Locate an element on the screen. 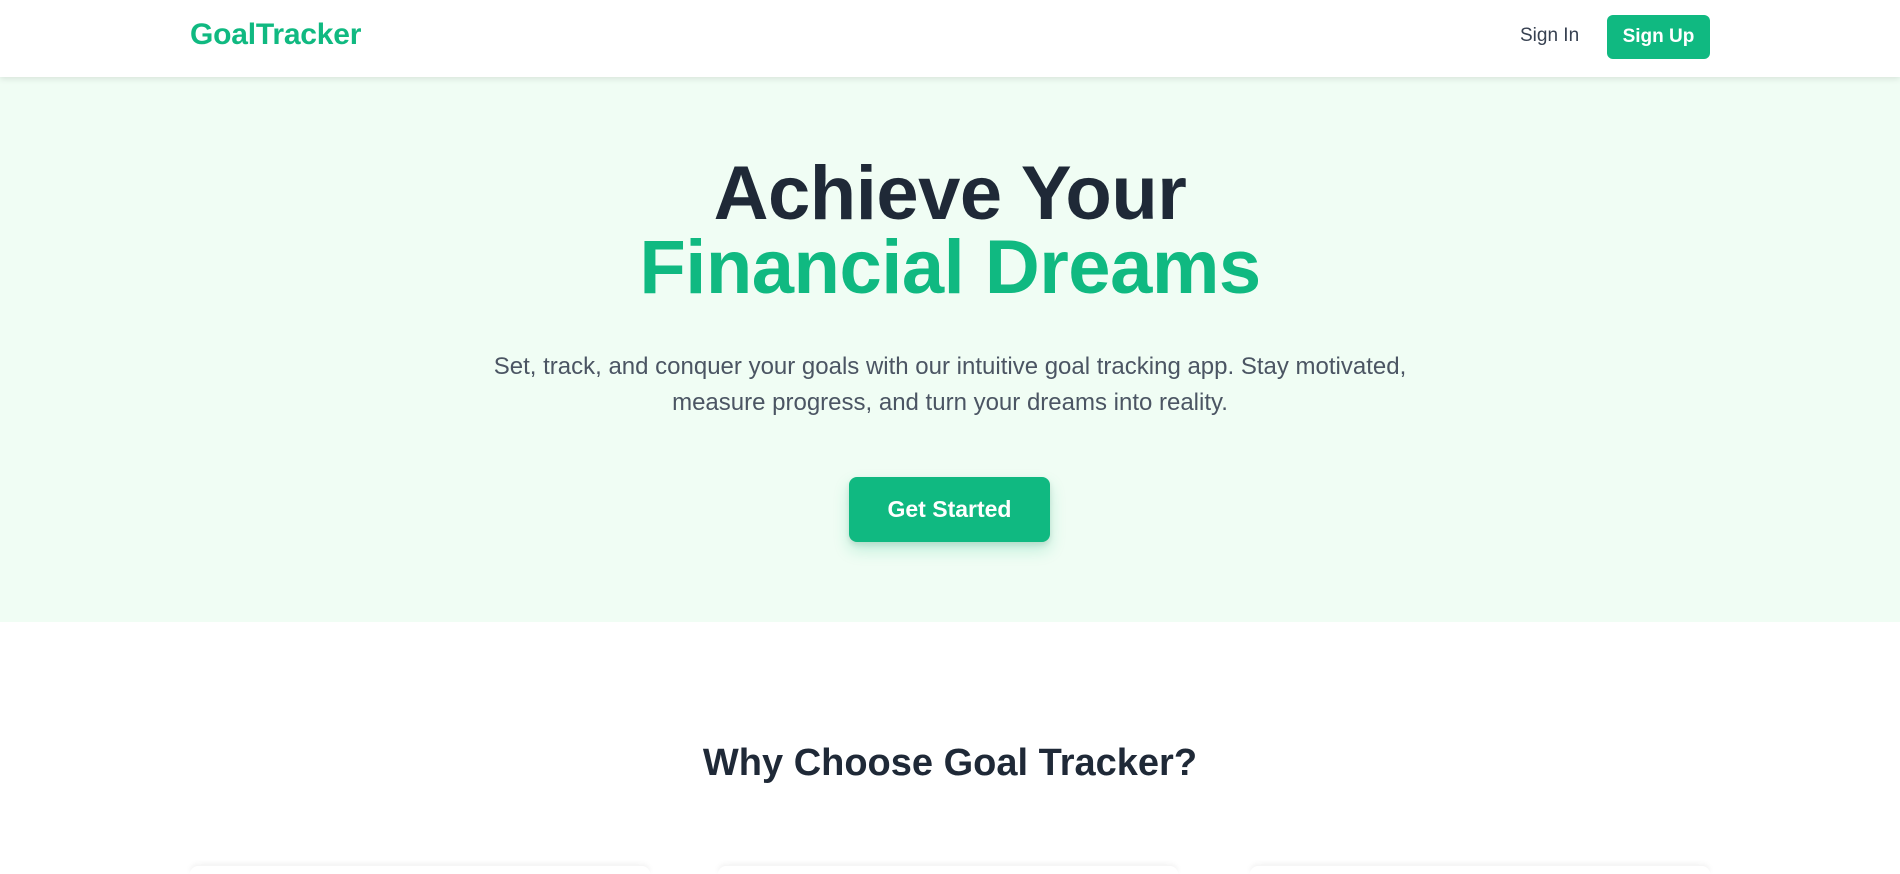  brand-logo: GoalTracker is located at coordinates (275, 35).